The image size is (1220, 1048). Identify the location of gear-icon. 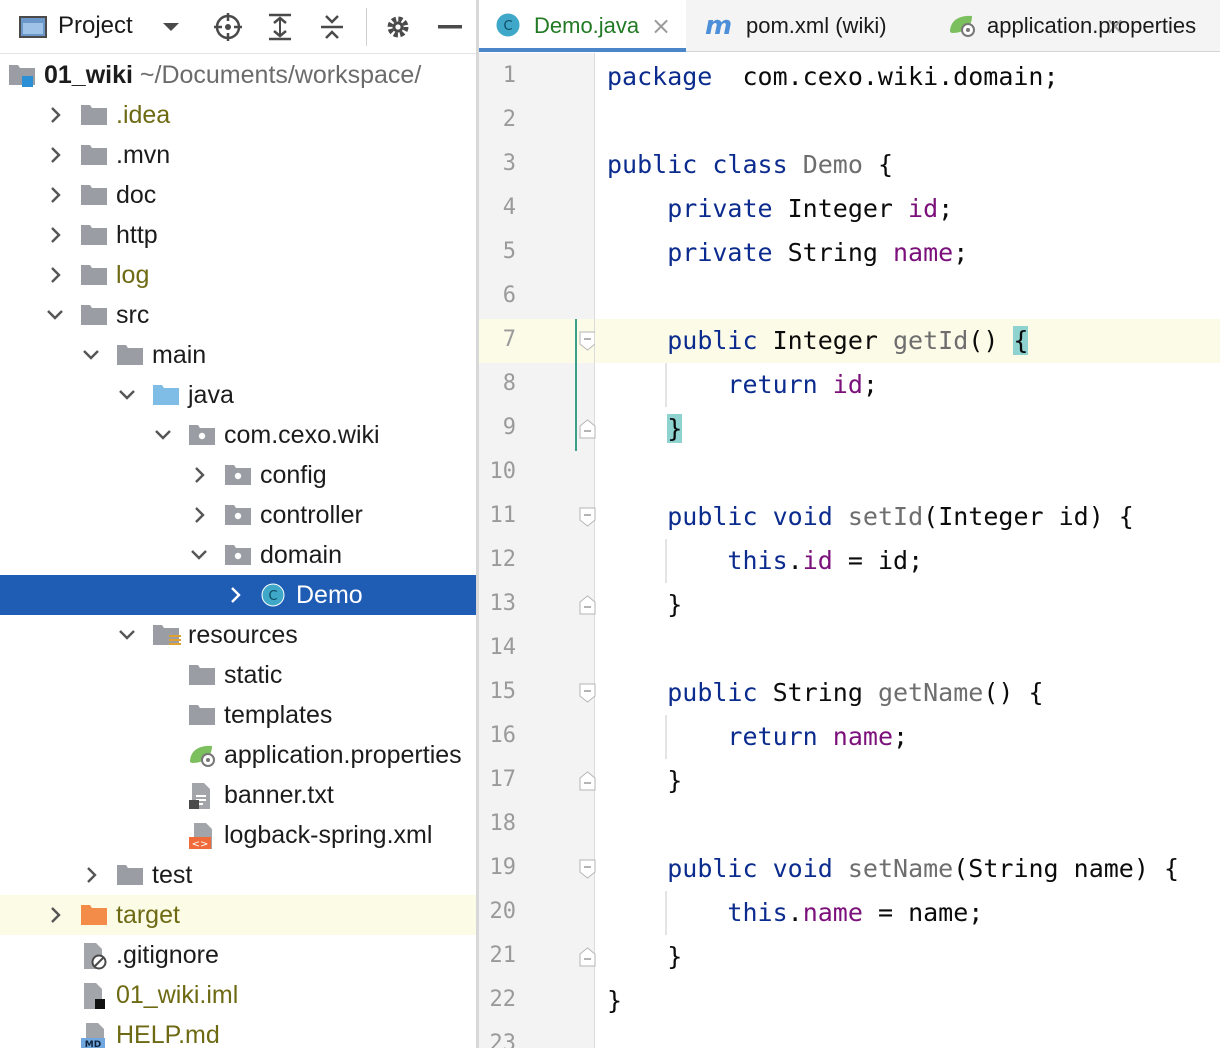
(398, 27).